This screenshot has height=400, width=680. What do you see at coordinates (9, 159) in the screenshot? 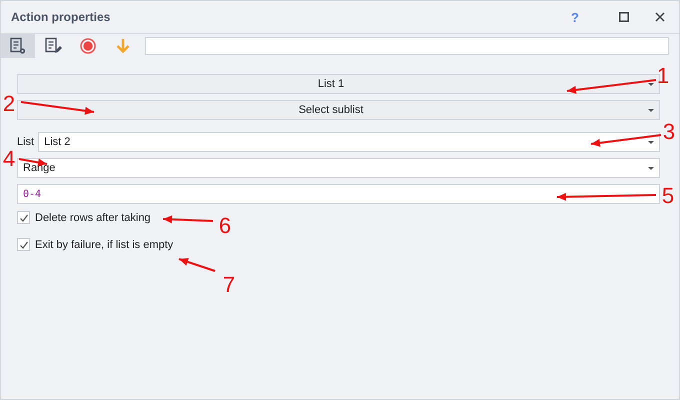
I see `annotation-number: 4` at bounding box center [9, 159].